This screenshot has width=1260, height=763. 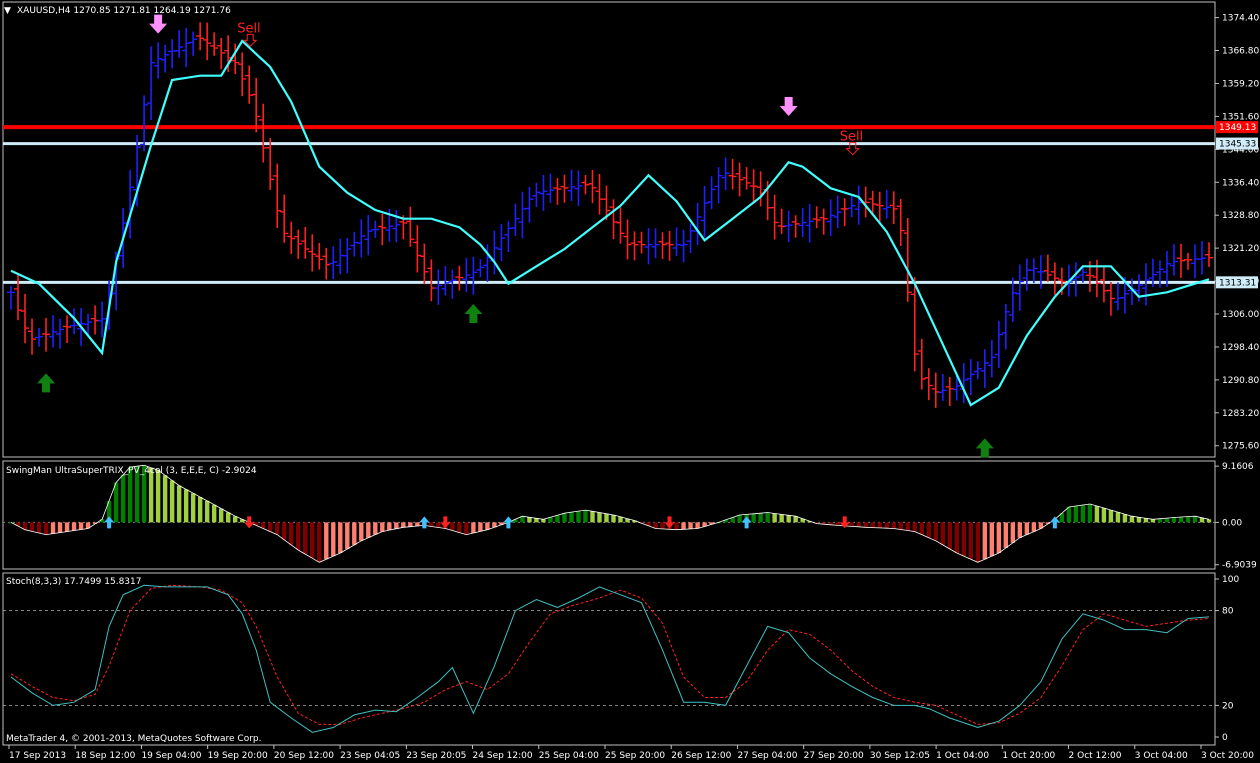 What do you see at coordinates (1237, 145) in the screenshot?
I see `price-tag-label: 1345.33` at bounding box center [1237, 145].